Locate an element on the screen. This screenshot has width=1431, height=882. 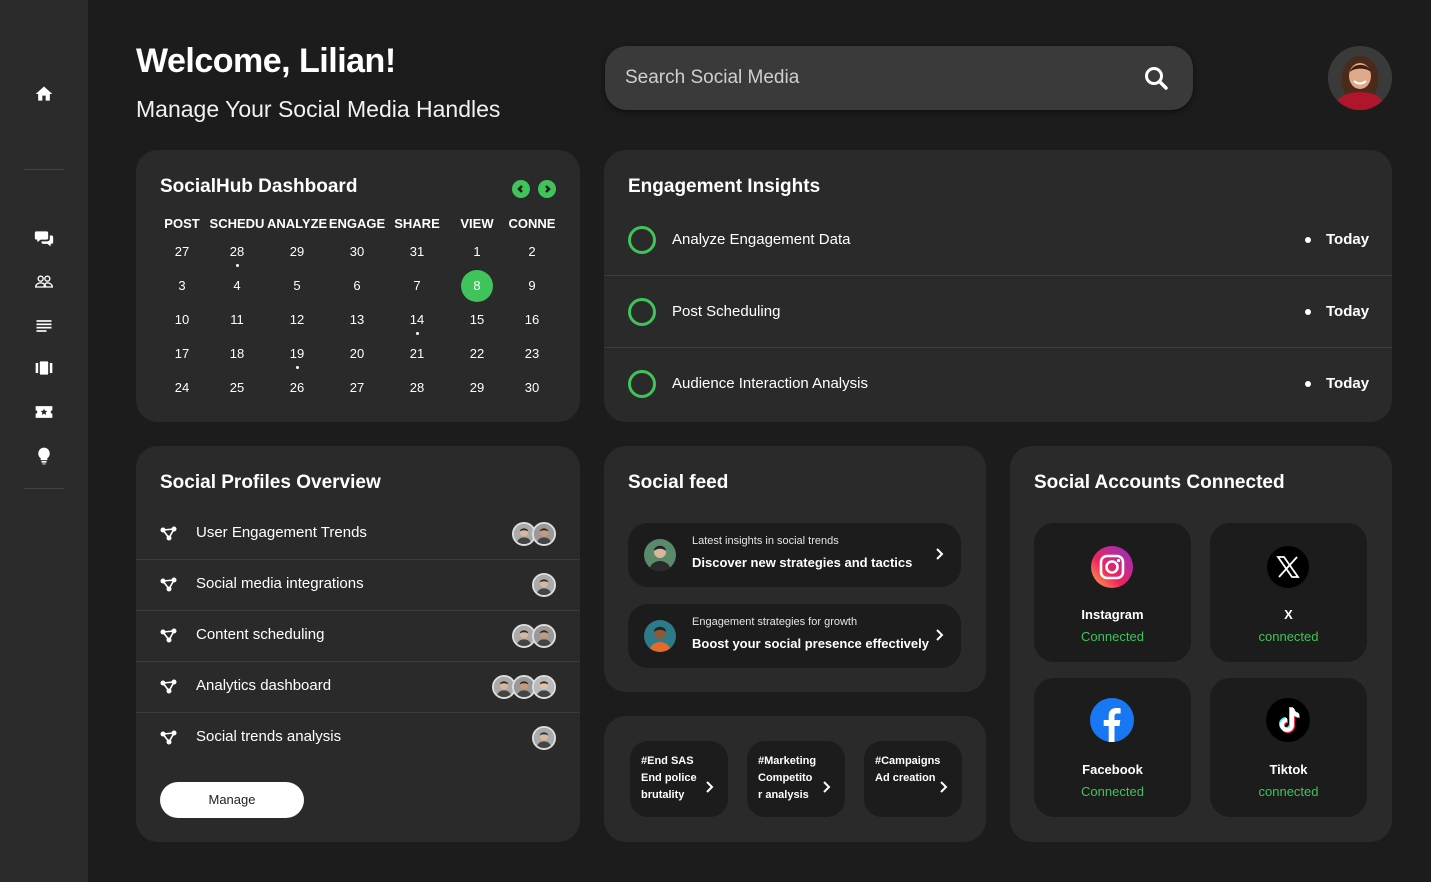
profile-avatar is located at coordinates (544, 738).